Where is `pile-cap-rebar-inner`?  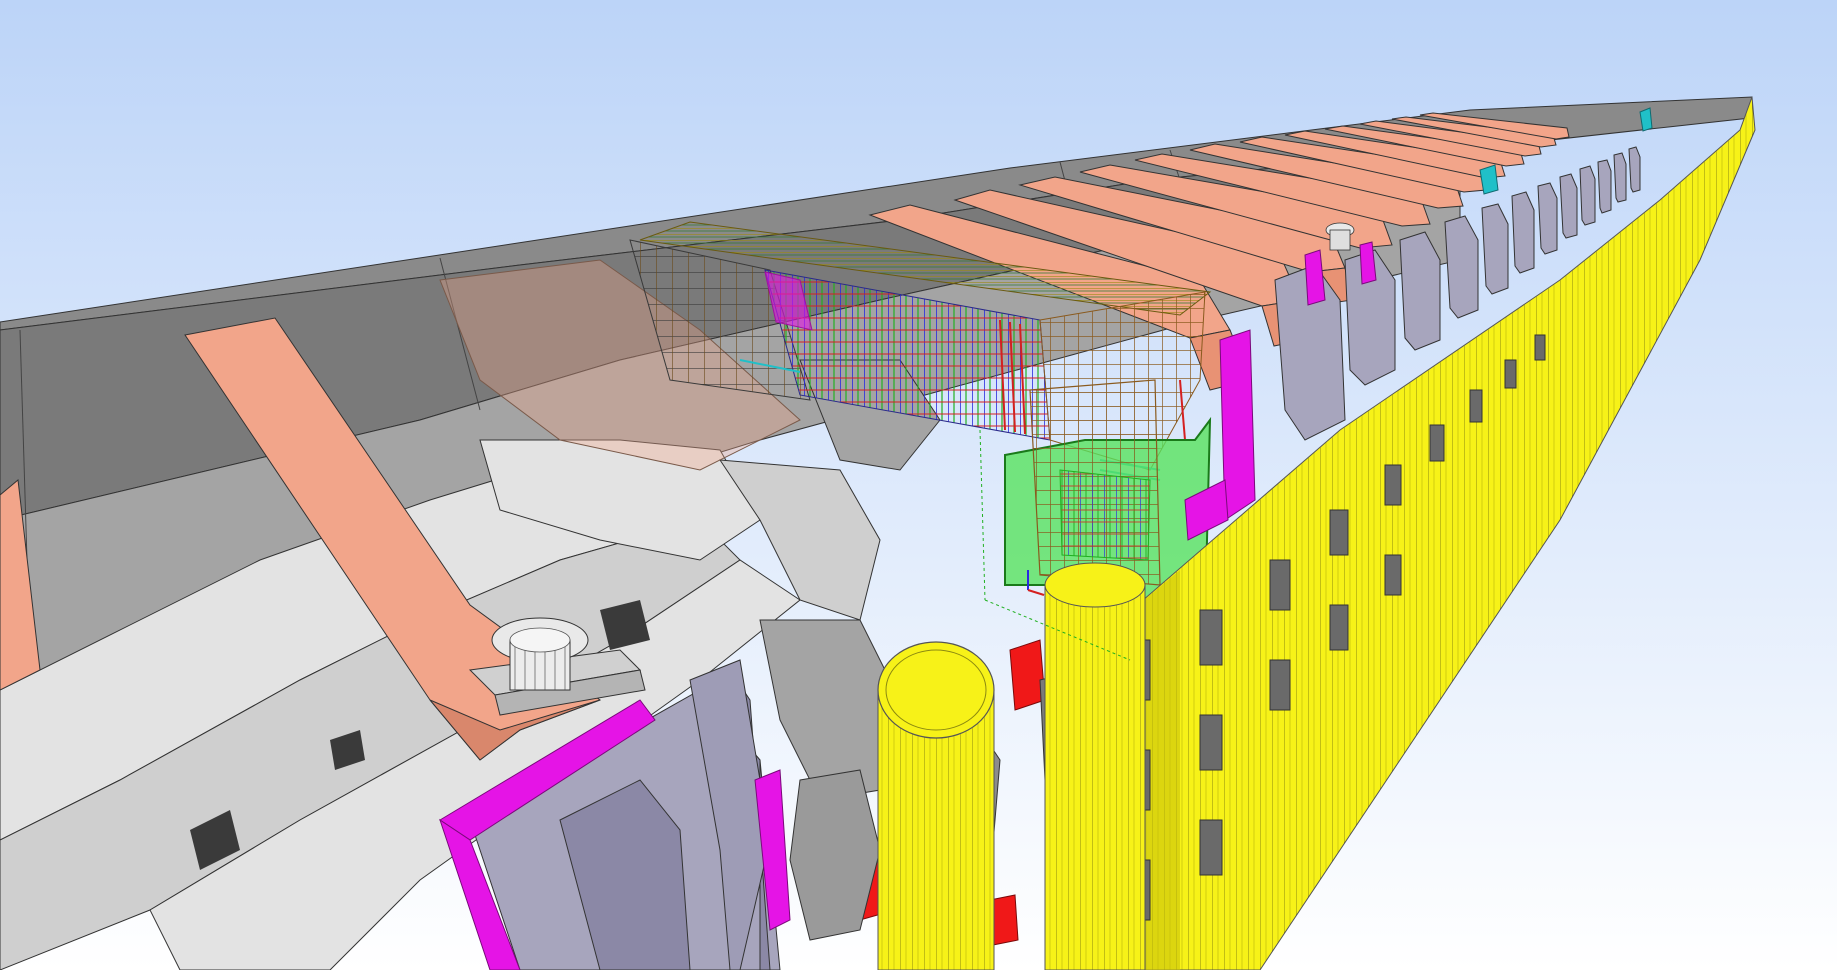
pile-cap-rebar-inner is located at coordinates (1105, 515).